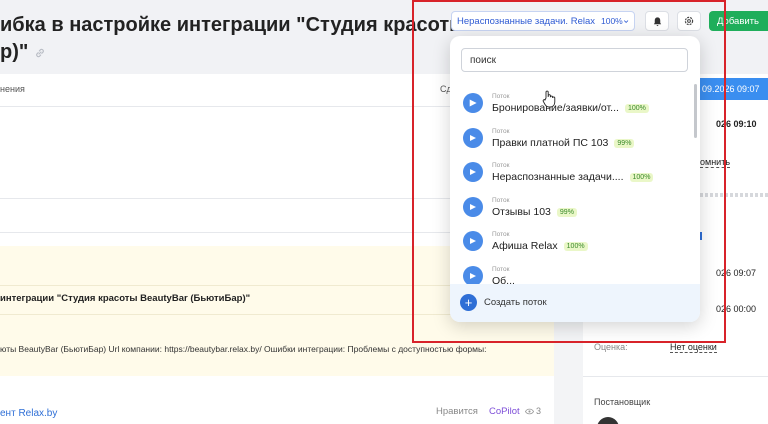  Describe the element at coordinates (736, 309) in the screenshot. I see `start-date: 026 00:00` at that location.